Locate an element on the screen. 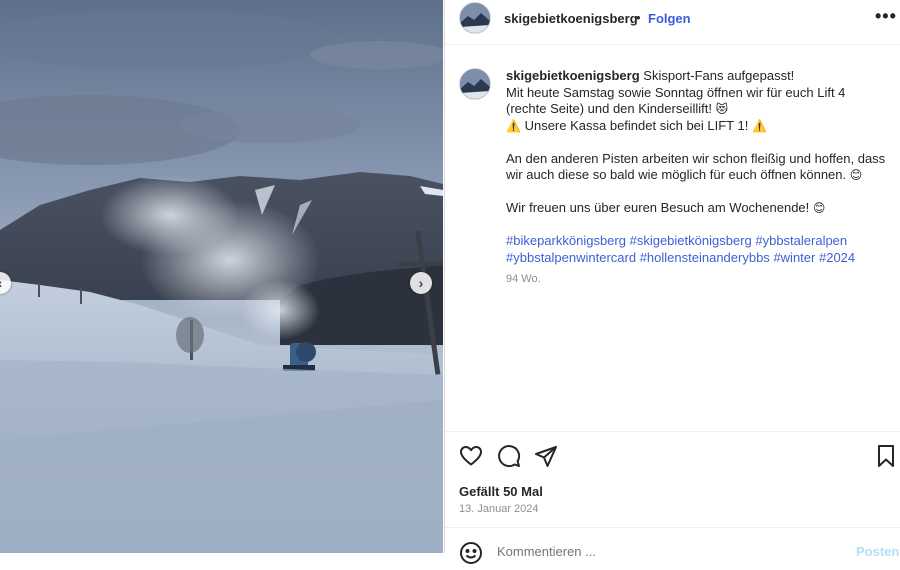 Image resolution: width=900 pixels, height=570 pixels. heart-icon is located at coordinates (471, 458).